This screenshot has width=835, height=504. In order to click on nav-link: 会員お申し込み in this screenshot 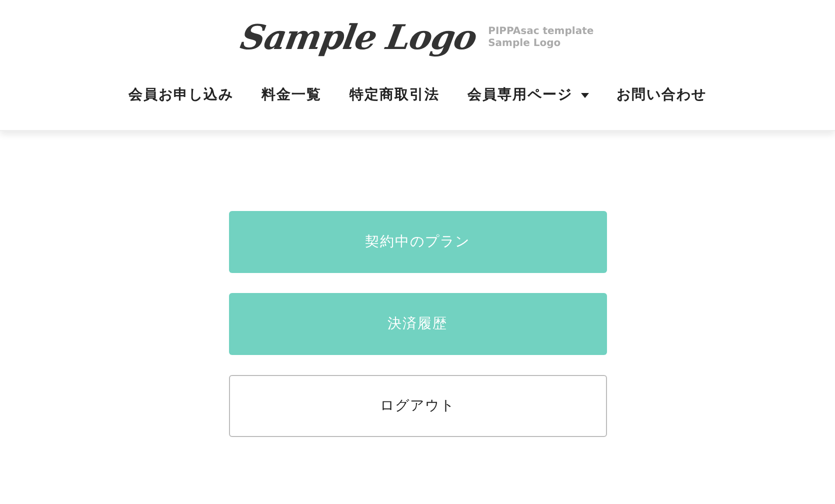, I will do `click(181, 95)`.